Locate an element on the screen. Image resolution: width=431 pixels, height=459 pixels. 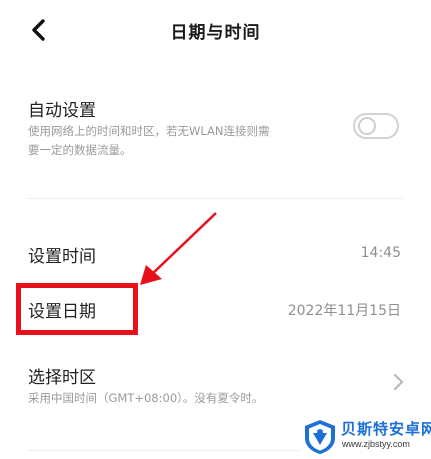
time-zone-title: 选择时区 is located at coordinates (62, 378).